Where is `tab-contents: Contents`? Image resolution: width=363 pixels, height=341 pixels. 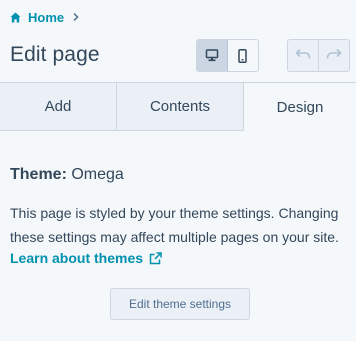
tab-contents: Contents is located at coordinates (180, 106).